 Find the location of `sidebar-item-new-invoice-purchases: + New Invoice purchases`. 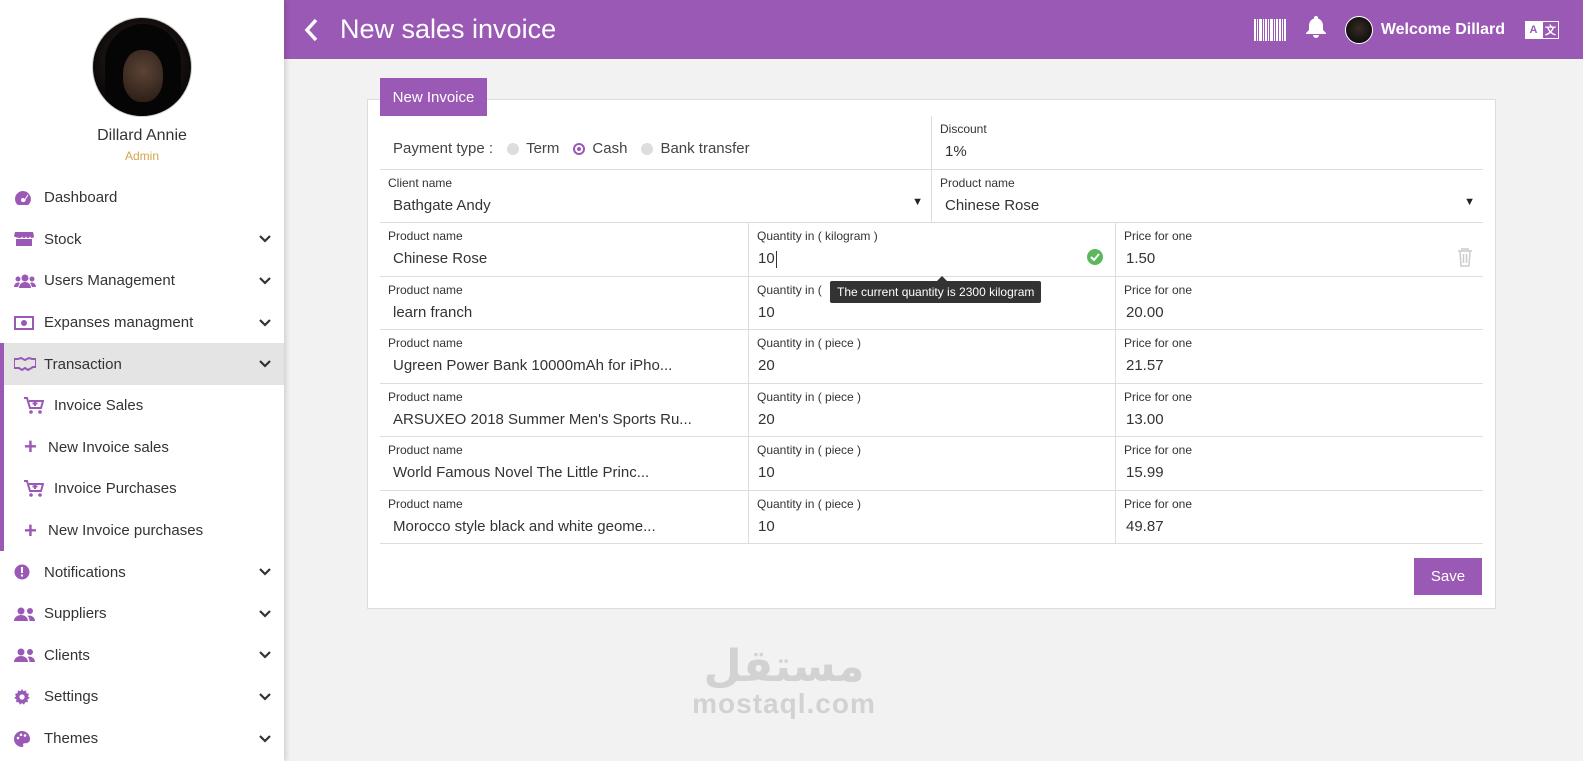

sidebar-item-new-invoice-purchases: + New Invoice purchases is located at coordinates (144, 531).